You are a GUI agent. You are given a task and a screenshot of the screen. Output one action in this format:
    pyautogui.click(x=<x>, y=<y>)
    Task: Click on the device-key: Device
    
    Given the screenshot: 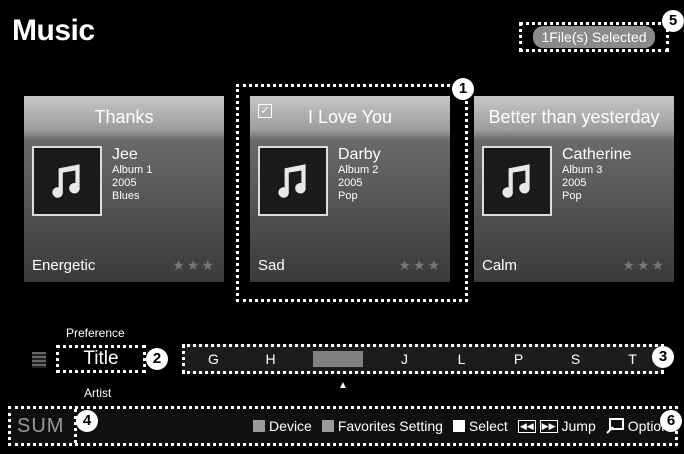 What is the action you would take?
    pyautogui.click(x=282, y=426)
    